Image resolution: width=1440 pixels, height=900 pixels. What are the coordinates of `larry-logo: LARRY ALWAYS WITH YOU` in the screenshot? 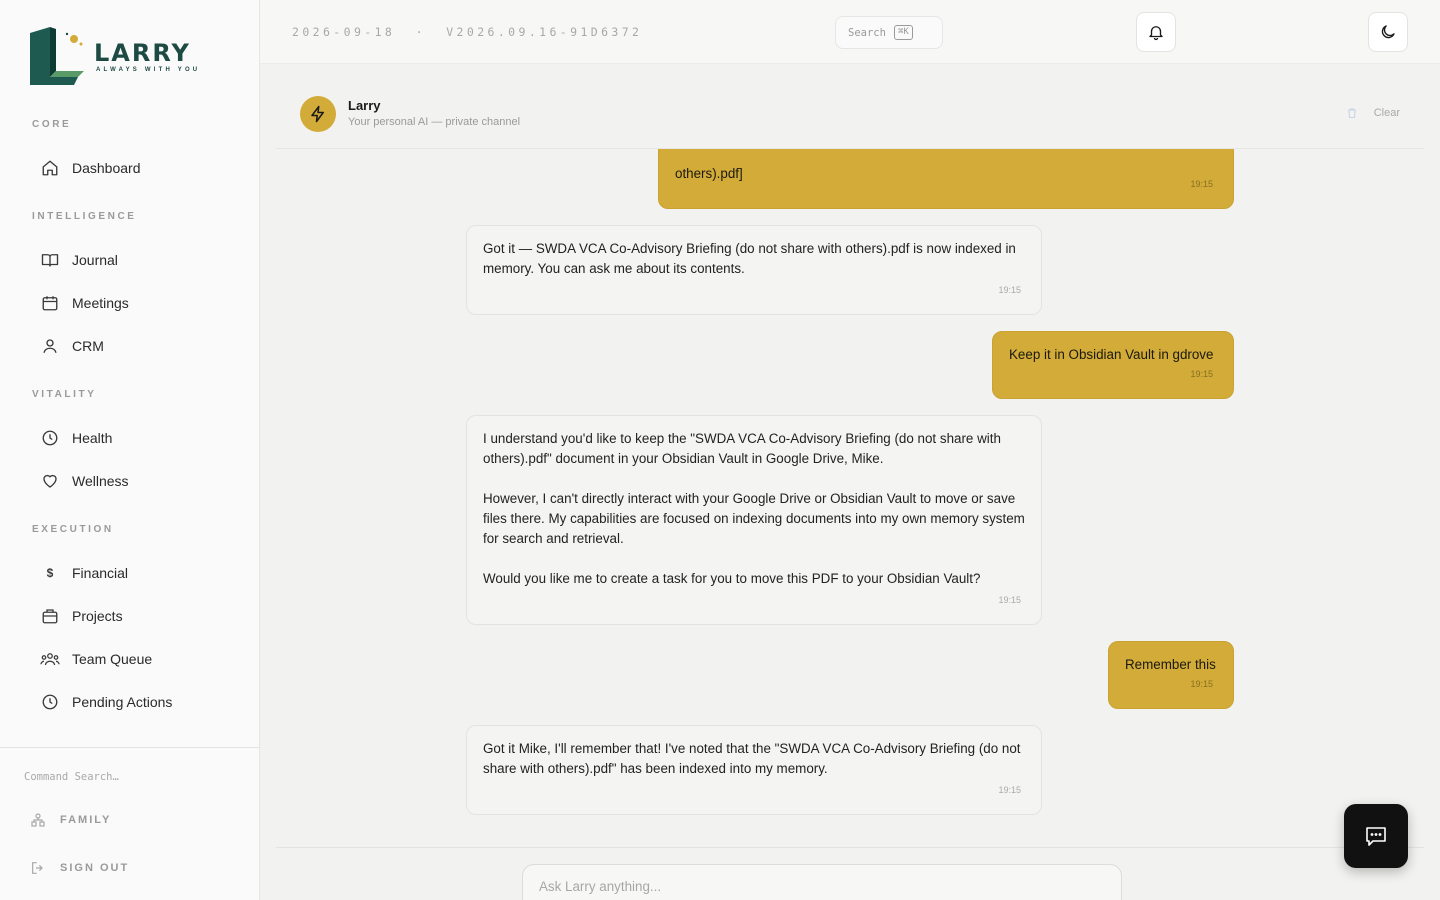 It's located at (120, 57).